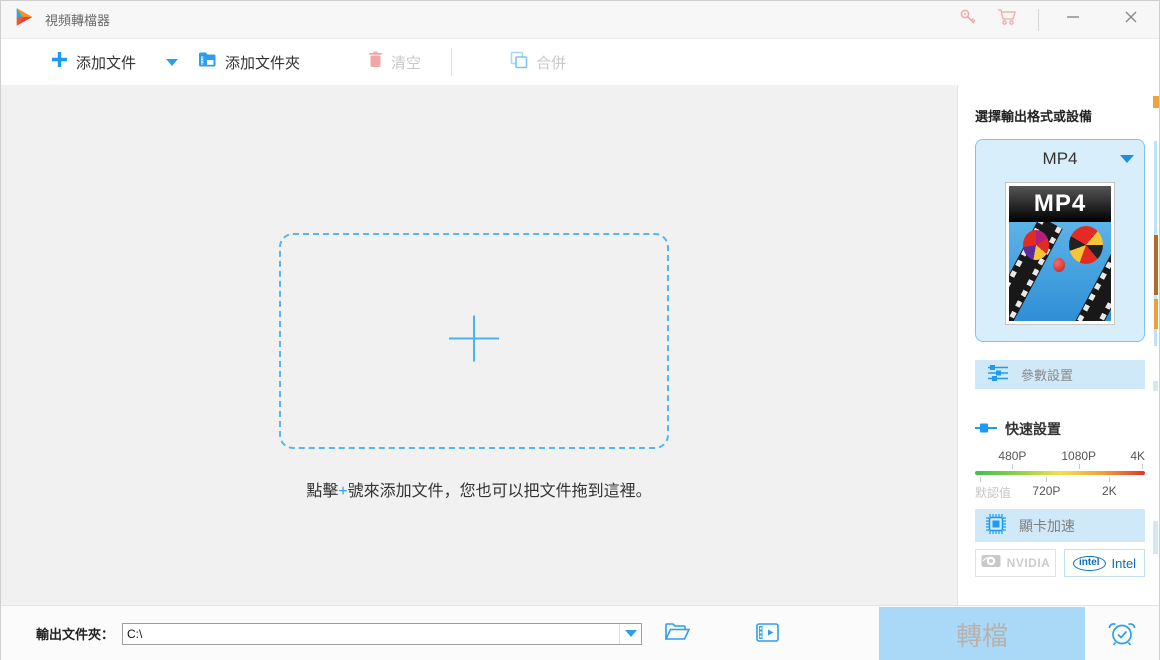 This screenshot has height=660, width=1160. Describe the element at coordinates (1046, 491) in the screenshot. I see `slider-label-720p: 720P` at that location.